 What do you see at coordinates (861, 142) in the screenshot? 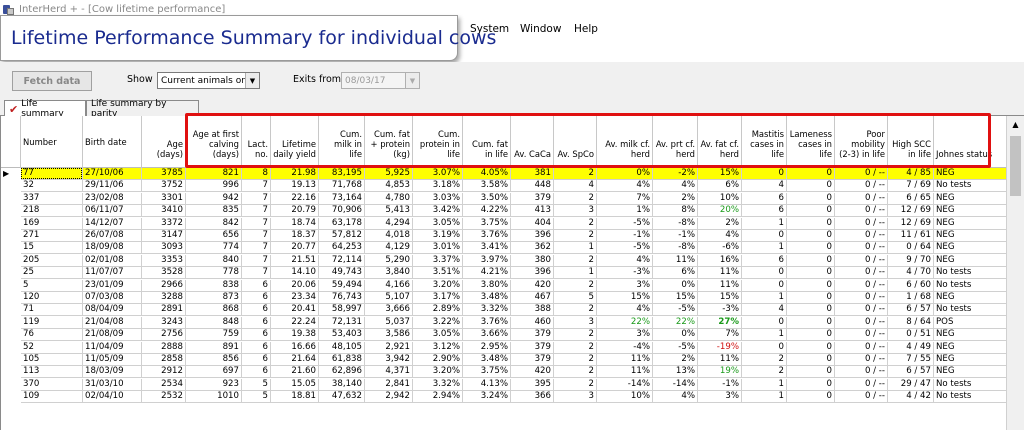
I see `column-header: Poor mobility (2-3) in life` at bounding box center [861, 142].